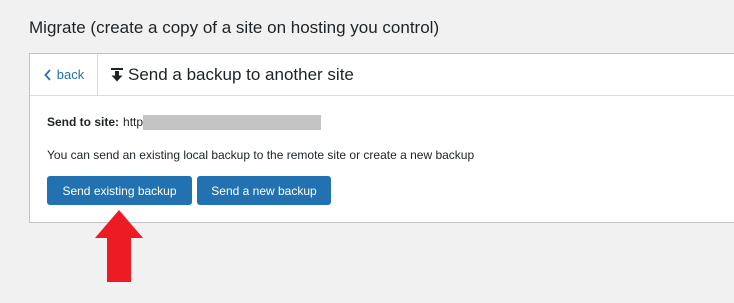 This screenshot has height=303, width=734. I want to click on back-label: back, so click(70, 74).